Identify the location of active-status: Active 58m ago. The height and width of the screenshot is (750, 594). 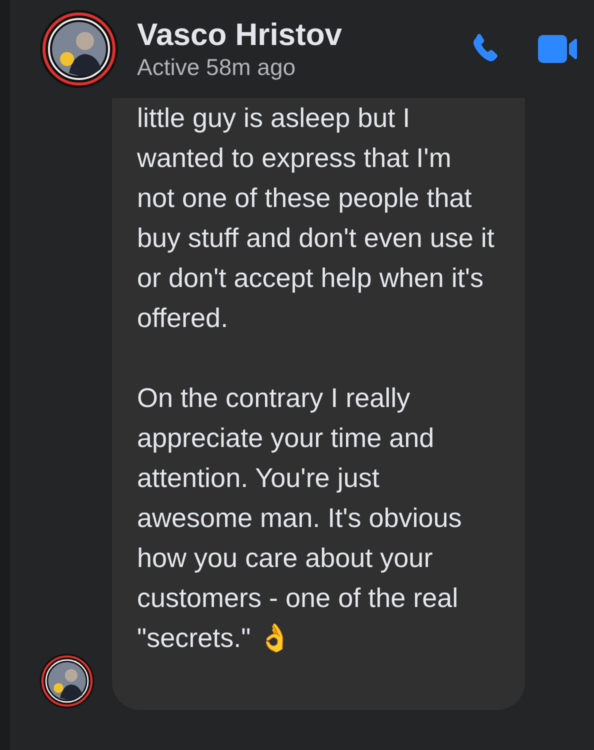
(217, 67).